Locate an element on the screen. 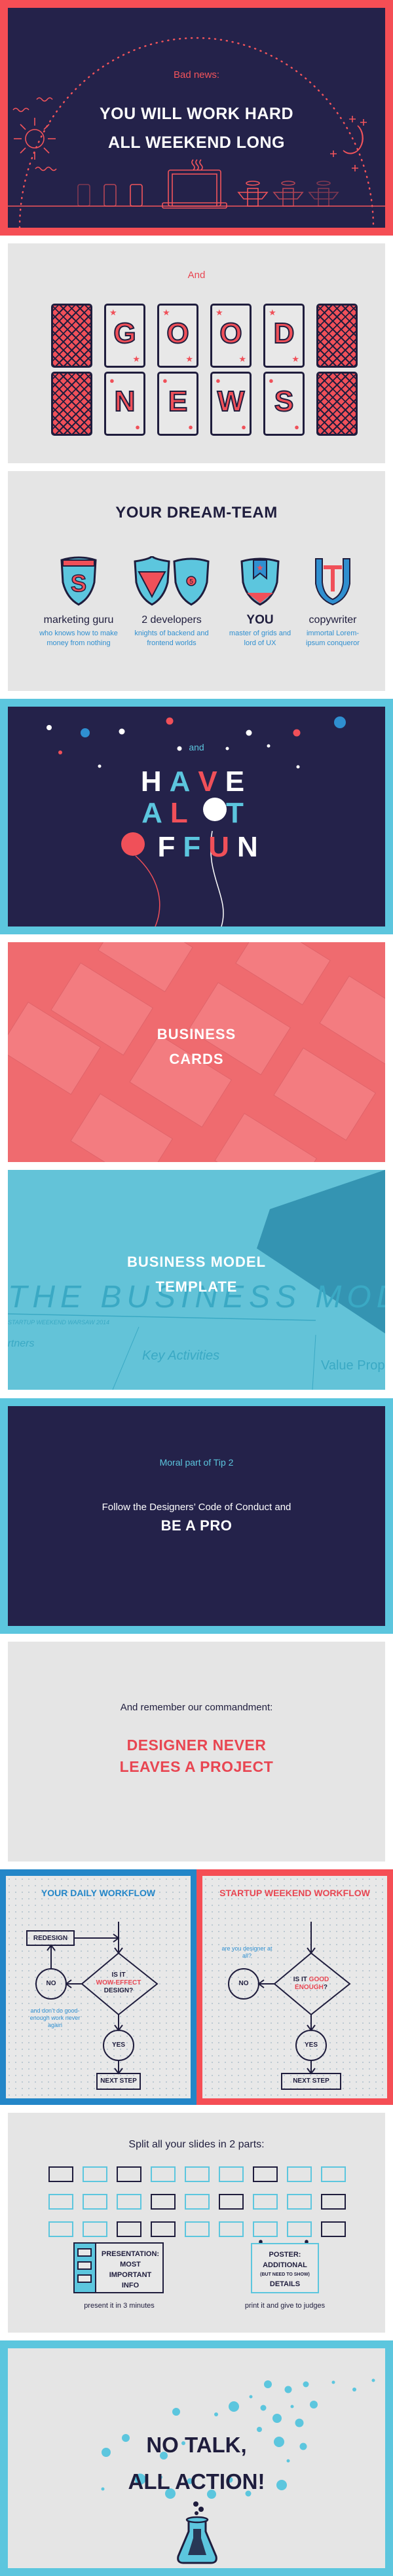 This screenshot has height=2576, width=393. cards-row-good: ★ G ★ ★ O ★ ★ O ★ ★ D ★ is located at coordinates (205, 336).